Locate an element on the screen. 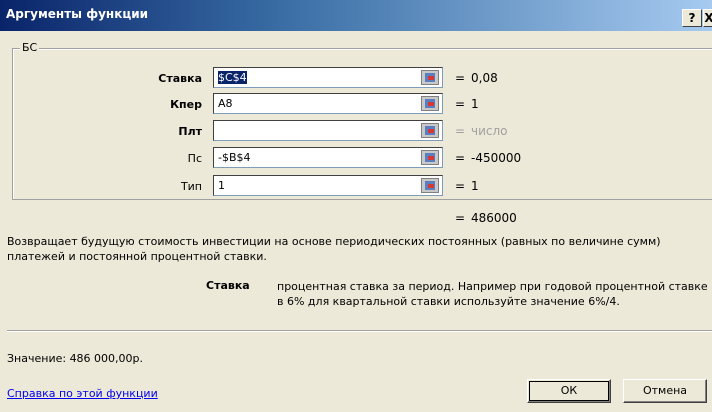  argument-label: Тип is located at coordinates (191, 186).